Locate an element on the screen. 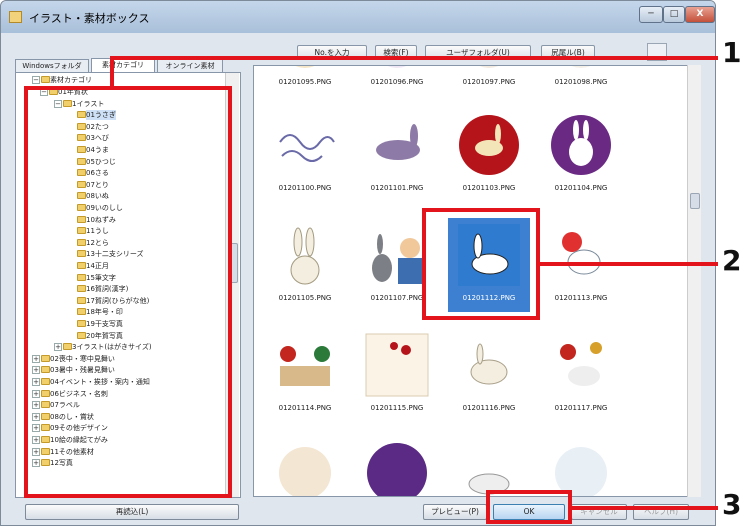 This screenshot has width=745, height=528. tab-online-material: オンライン素材 is located at coordinates (190, 65).